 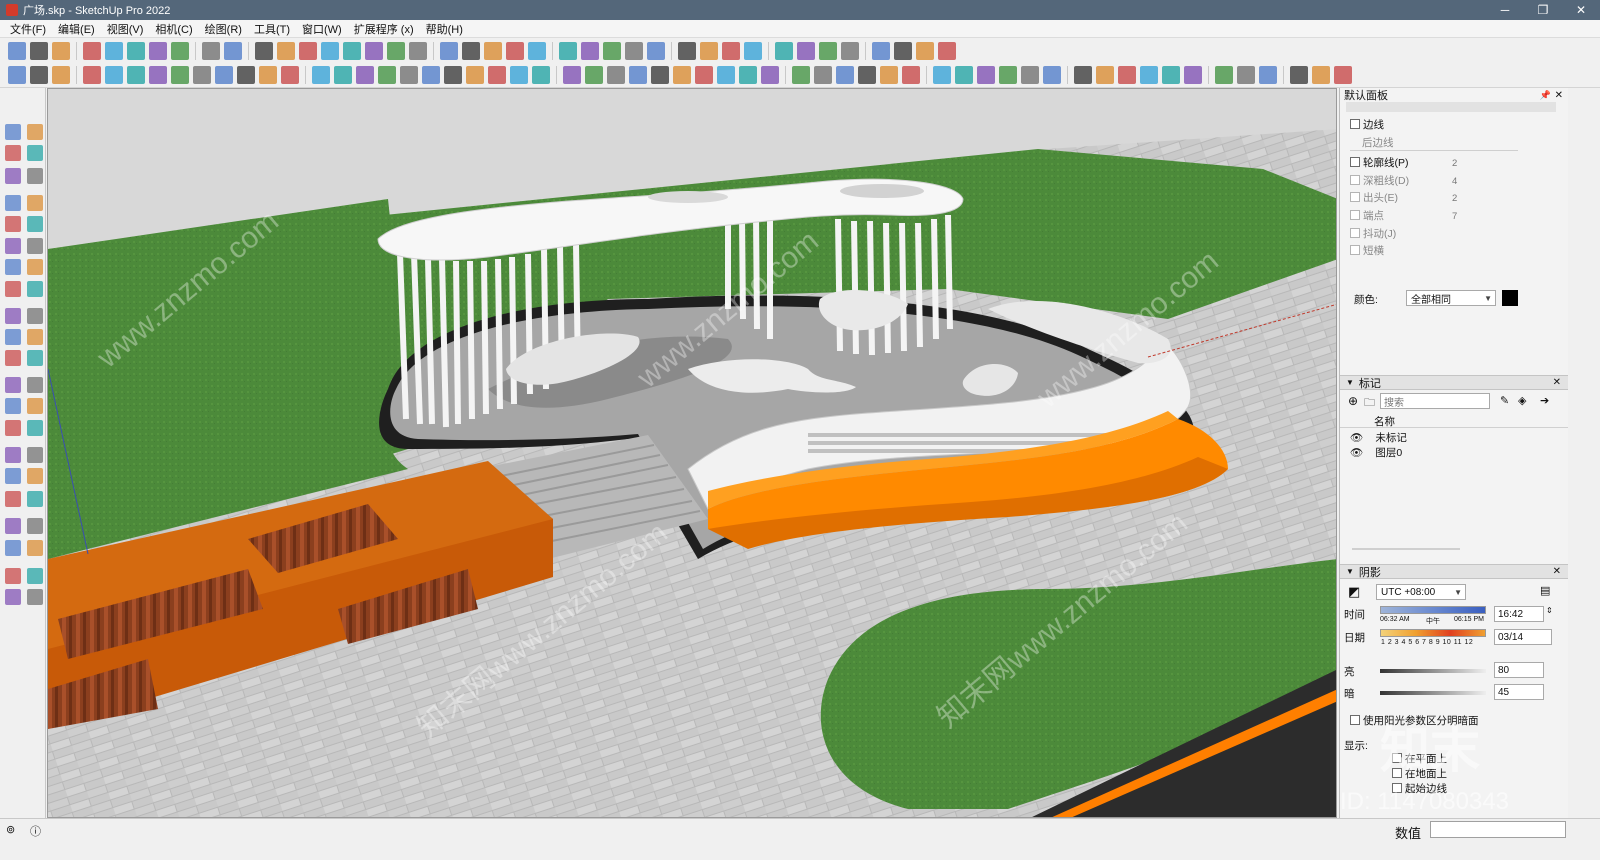 What do you see at coordinates (1384, 421) in the screenshot?
I see `name-column-header: 名称` at bounding box center [1384, 421].